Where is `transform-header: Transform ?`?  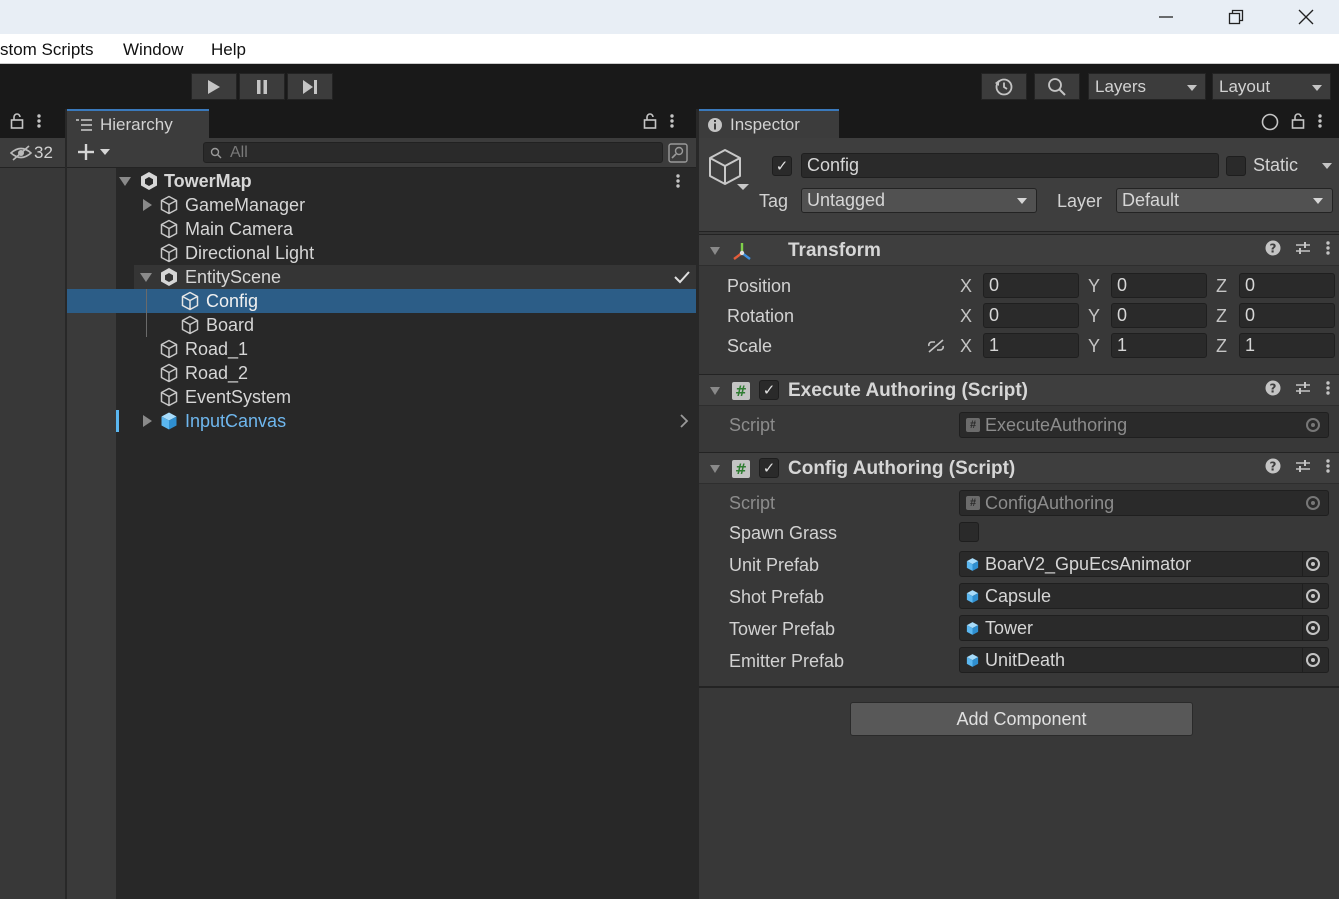 transform-header: Transform ? is located at coordinates (1019, 250).